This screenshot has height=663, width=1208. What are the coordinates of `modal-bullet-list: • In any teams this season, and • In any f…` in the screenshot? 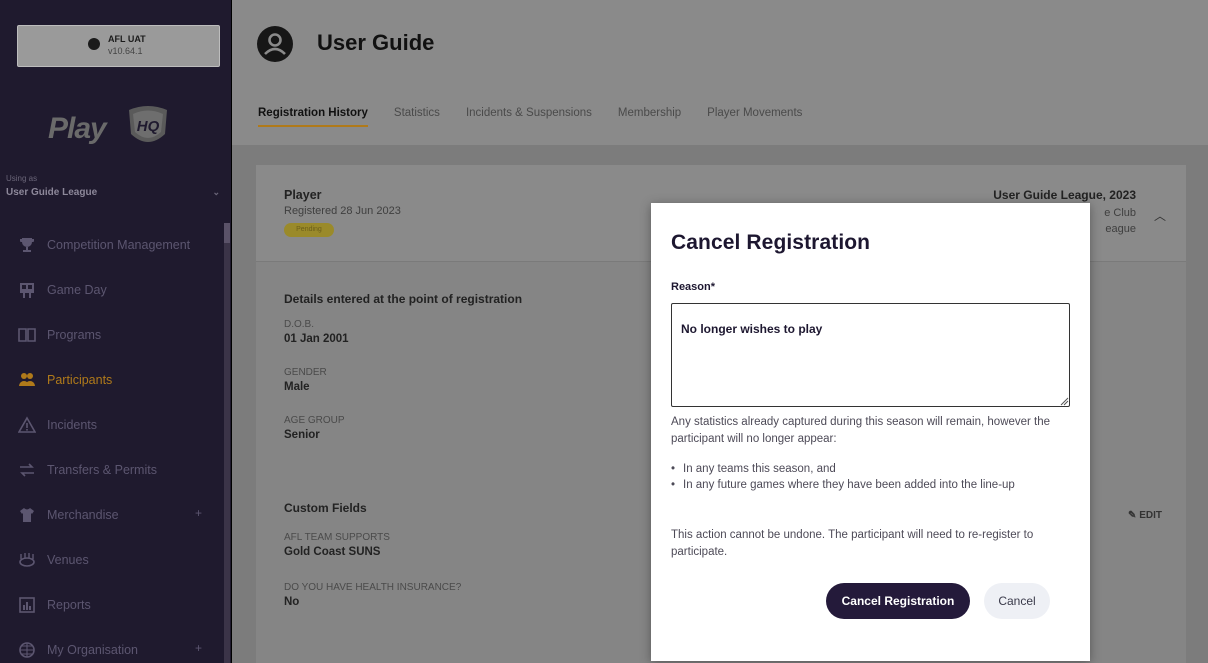 It's located at (871, 477).